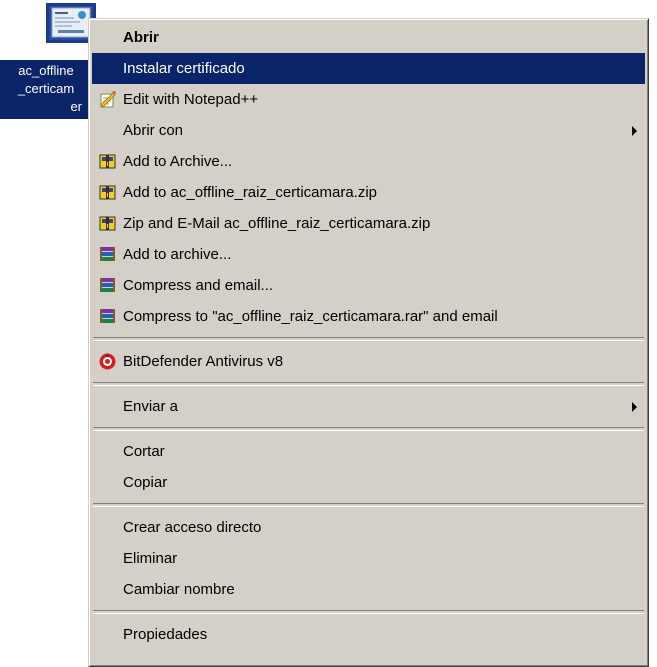 The height and width of the screenshot is (667, 657). What do you see at coordinates (368, 361) in the screenshot?
I see `menu-item-bitdefender: BitDefender Antivirus v8` at bounding box center [368, 361].